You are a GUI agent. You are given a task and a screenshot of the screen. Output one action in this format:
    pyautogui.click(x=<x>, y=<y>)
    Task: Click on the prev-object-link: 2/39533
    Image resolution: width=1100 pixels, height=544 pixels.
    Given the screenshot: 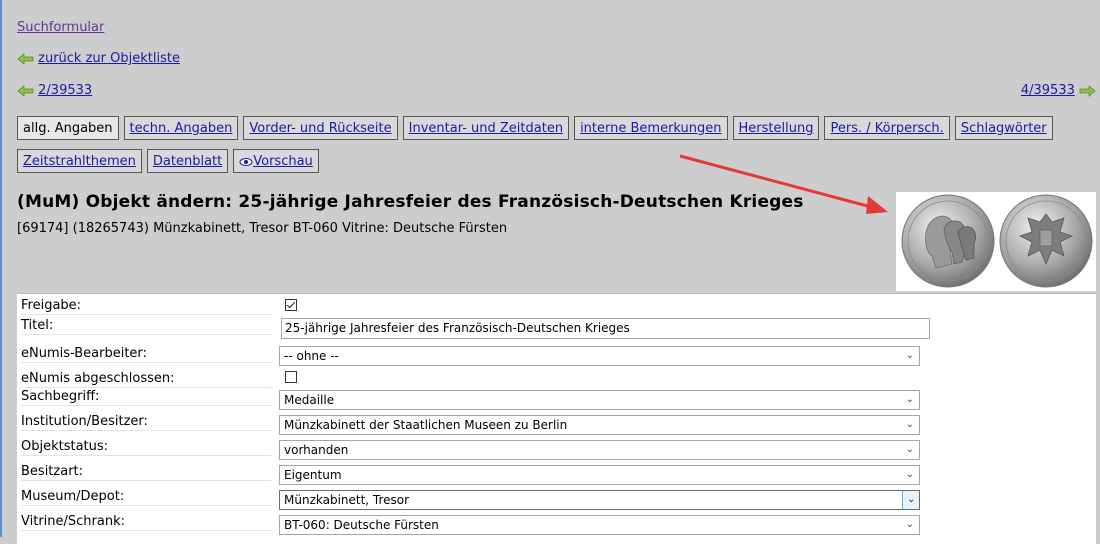 What is the action you would take?
    pyautogui.click(x=54, y=90)
    